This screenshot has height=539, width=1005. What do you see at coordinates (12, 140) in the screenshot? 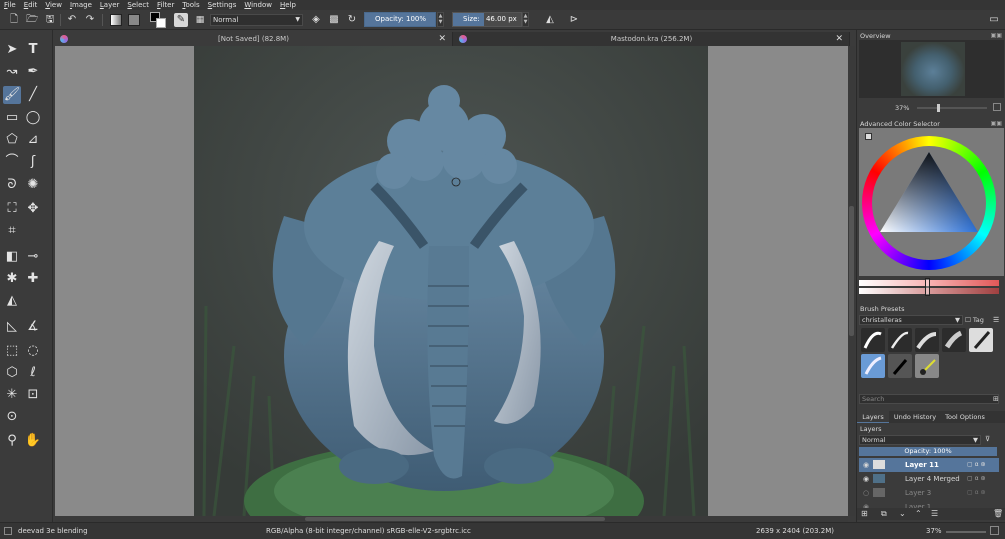
I see `polygon-tool-icon: ⬠` at bounding box center [12, 140].